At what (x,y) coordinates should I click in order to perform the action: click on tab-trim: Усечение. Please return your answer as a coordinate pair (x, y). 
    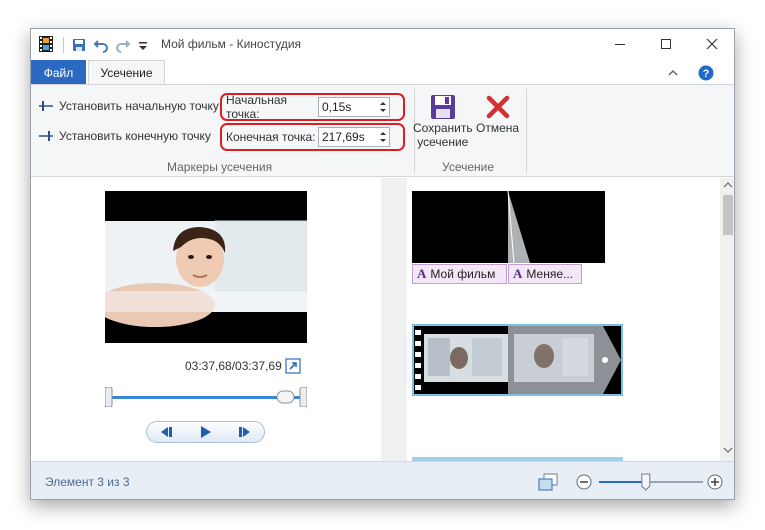
    Looking at the image, I should click on (126, 72).